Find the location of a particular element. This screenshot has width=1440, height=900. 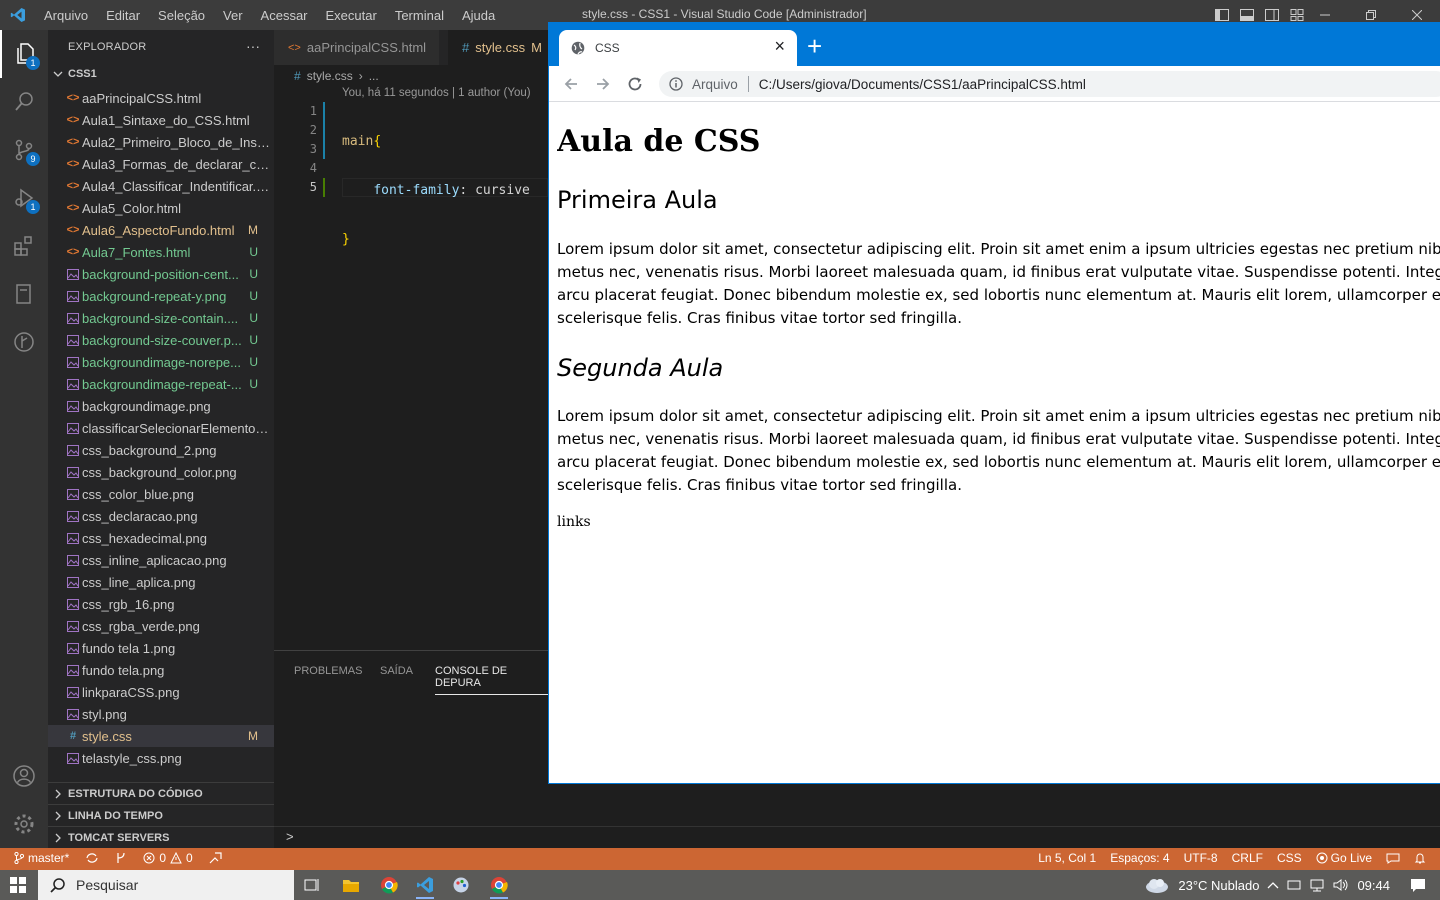

volume-icon is located at coordinates (1341, 885).